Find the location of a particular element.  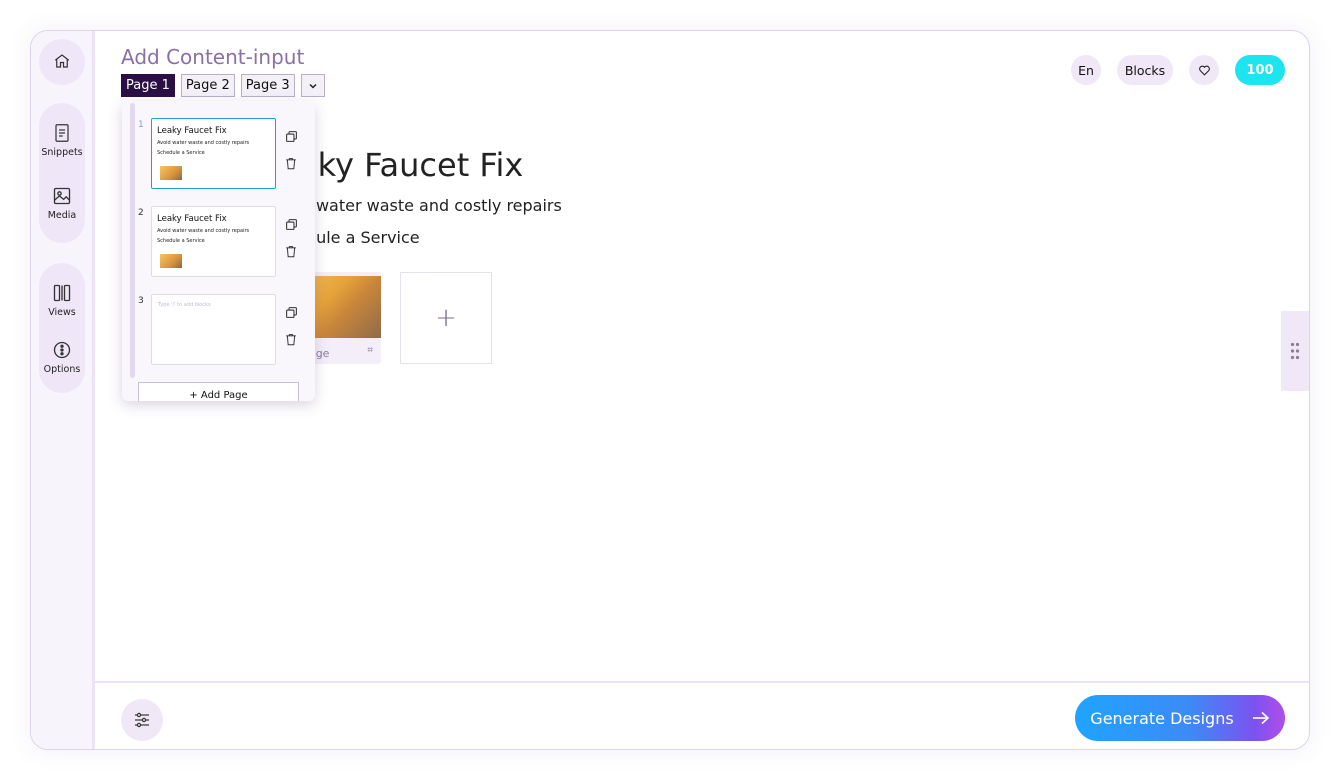

tab-page-3: Page 3 is located at coordinates (267, 85).